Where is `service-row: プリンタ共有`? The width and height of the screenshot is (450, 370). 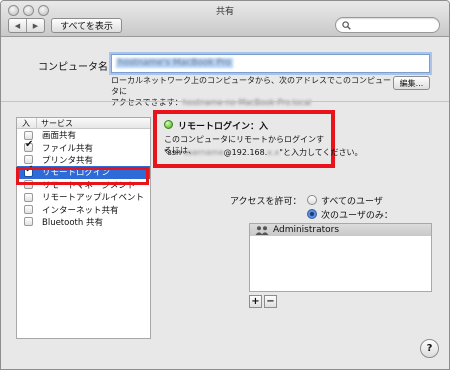 service-row: プリンタ共有 is located at coordinates (83, 160).